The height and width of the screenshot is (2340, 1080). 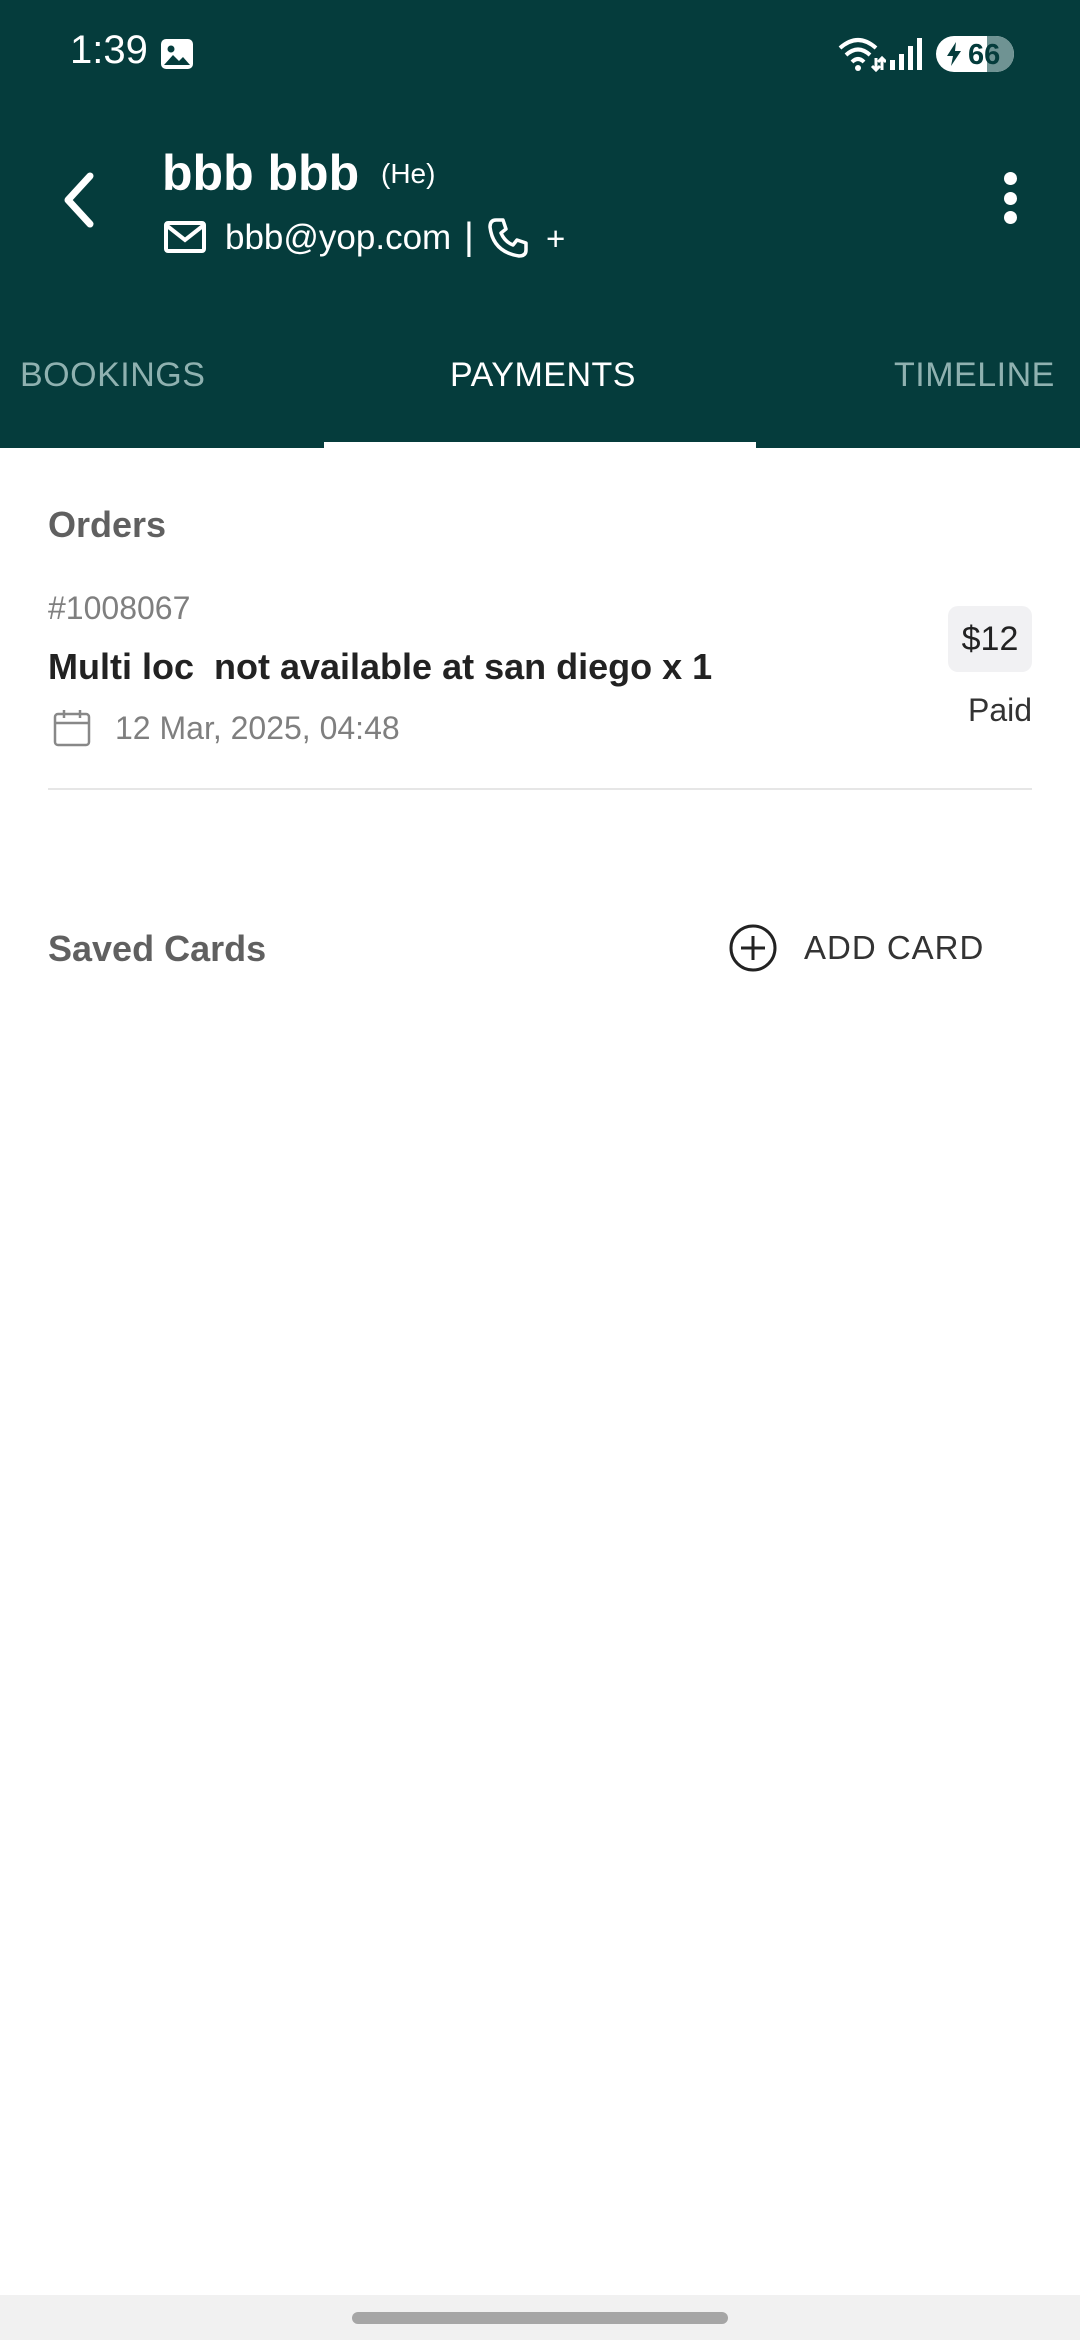 I want to click on phone-icon, so click(x=508, y=238).